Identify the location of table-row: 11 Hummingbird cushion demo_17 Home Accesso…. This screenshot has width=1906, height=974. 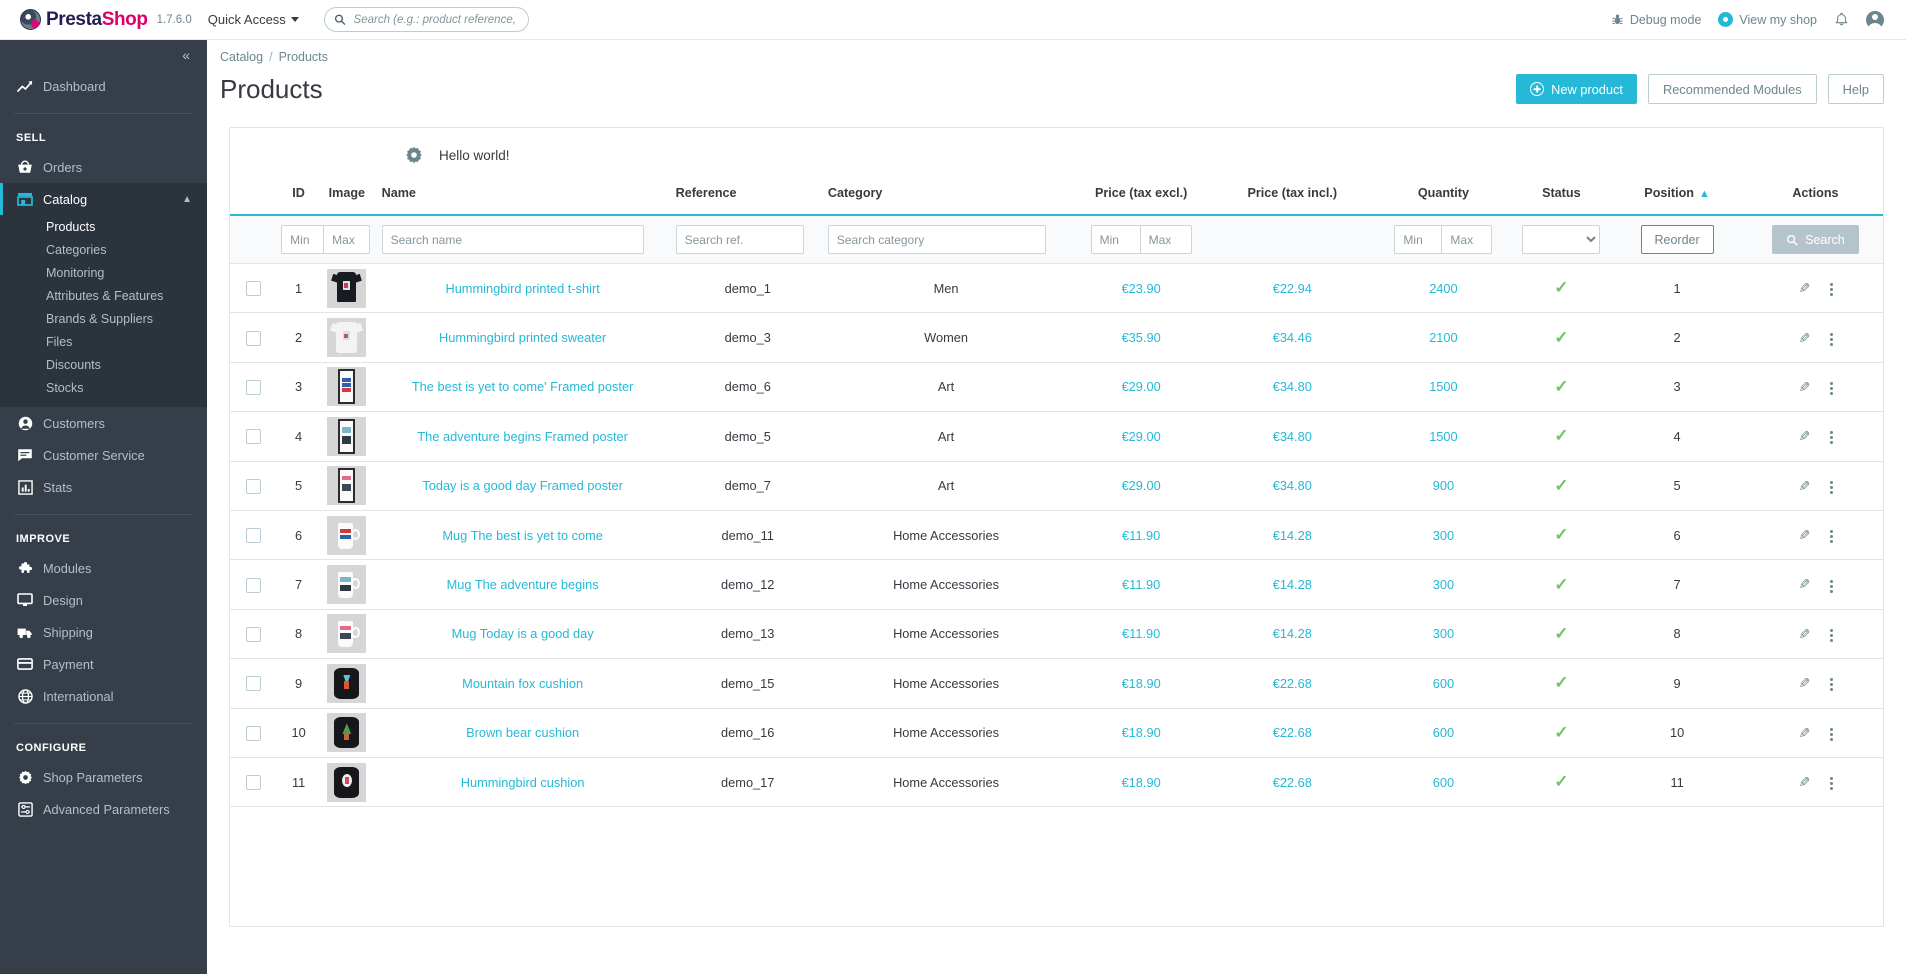
(1056, 782).